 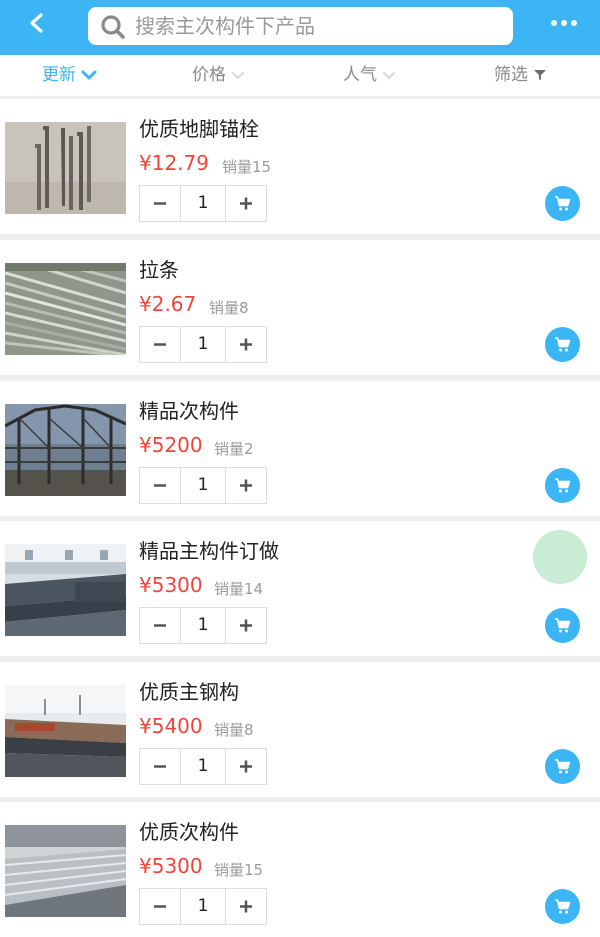 What do you see at coordinates (59, 75) in the screenshot?
I see `sort-update-label: 更新` at bounding box center [59, 75].